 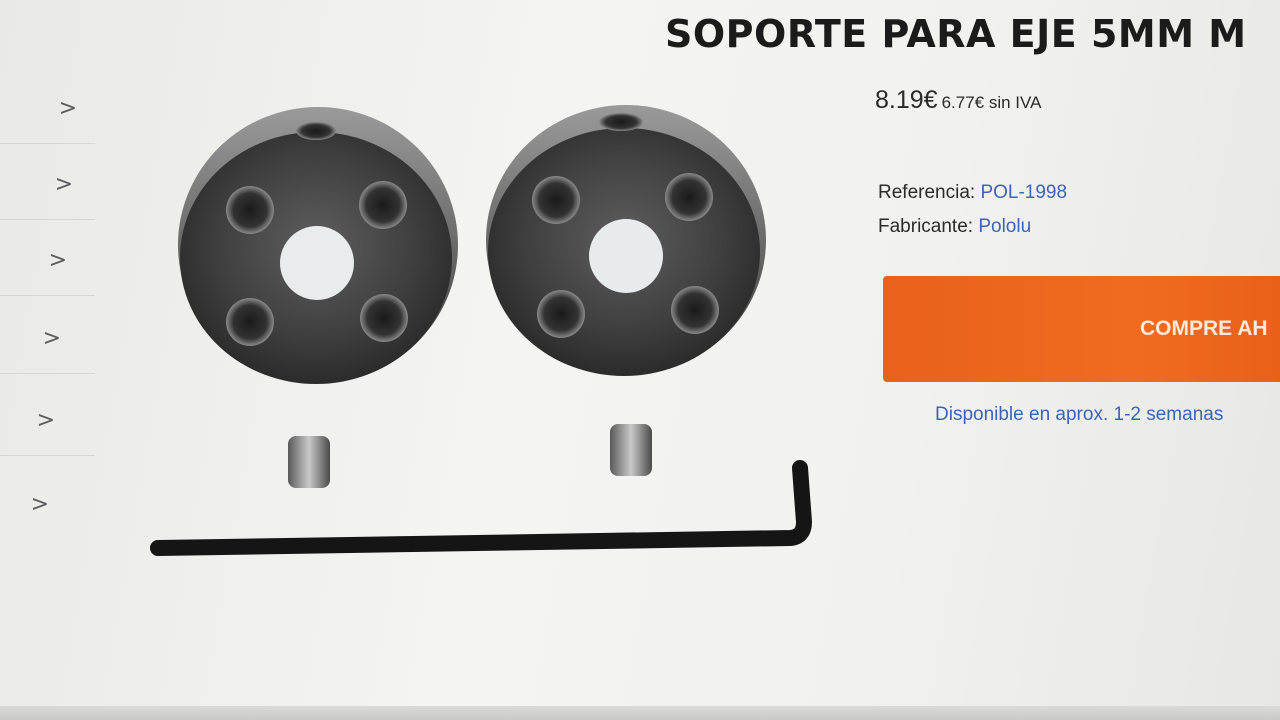 I want to click on price-block: 8.19€ 6.77€ sin IVA, so click(x=958, y=100).